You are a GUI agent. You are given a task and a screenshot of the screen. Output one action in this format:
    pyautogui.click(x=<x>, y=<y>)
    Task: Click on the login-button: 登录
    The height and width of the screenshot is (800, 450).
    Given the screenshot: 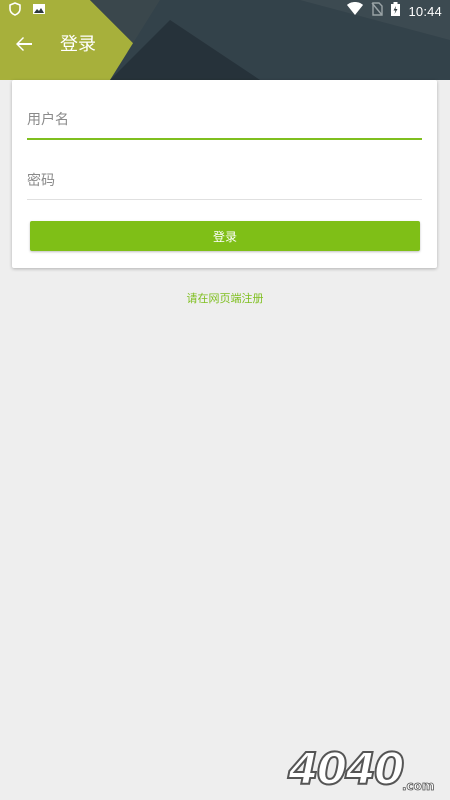 What is the action you would take?
    pyautogui.click(x=225, y=236)
    